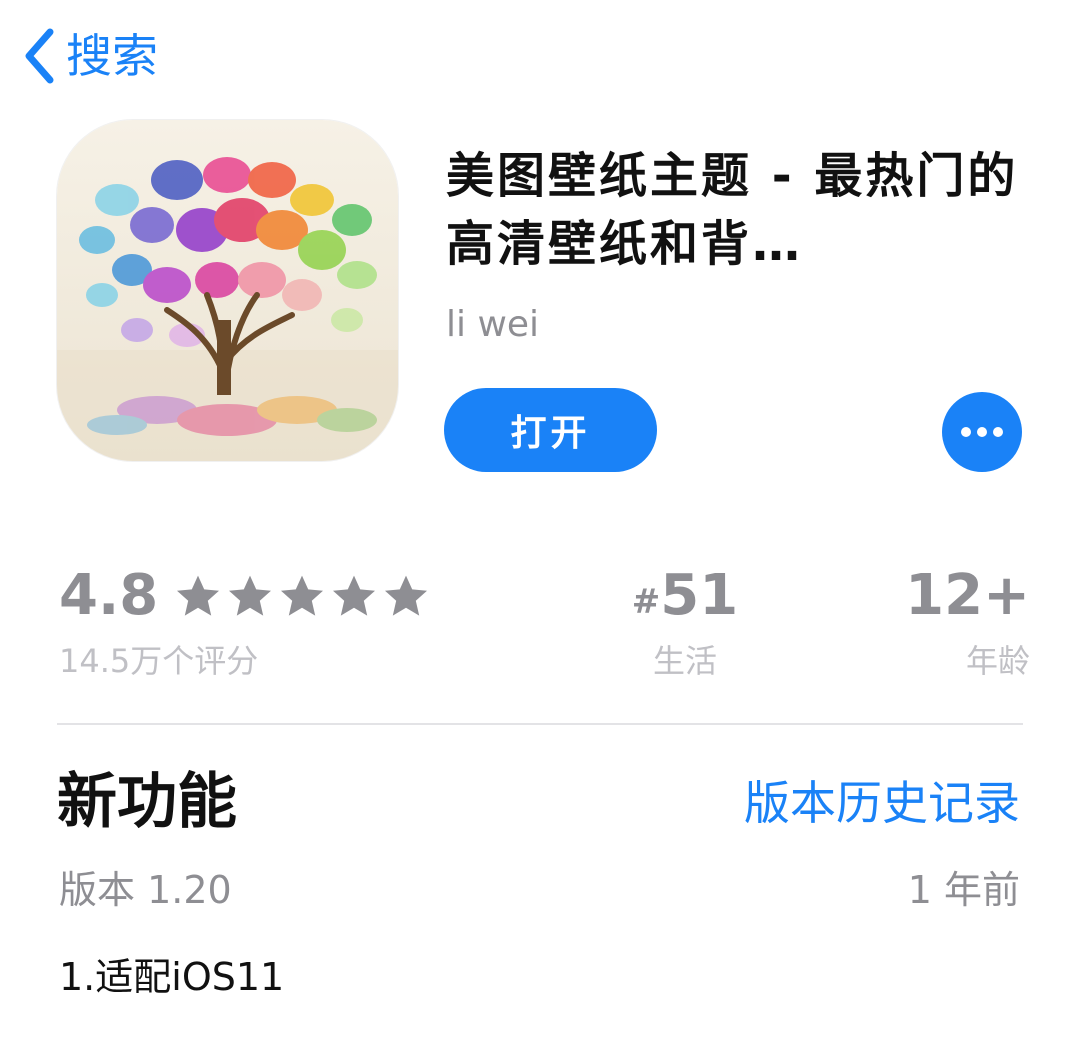 The width and height of the screenshot is (1080, 1043). I want to click on rating-stat: 4.8 14.5万个评分, so click(244, 623).